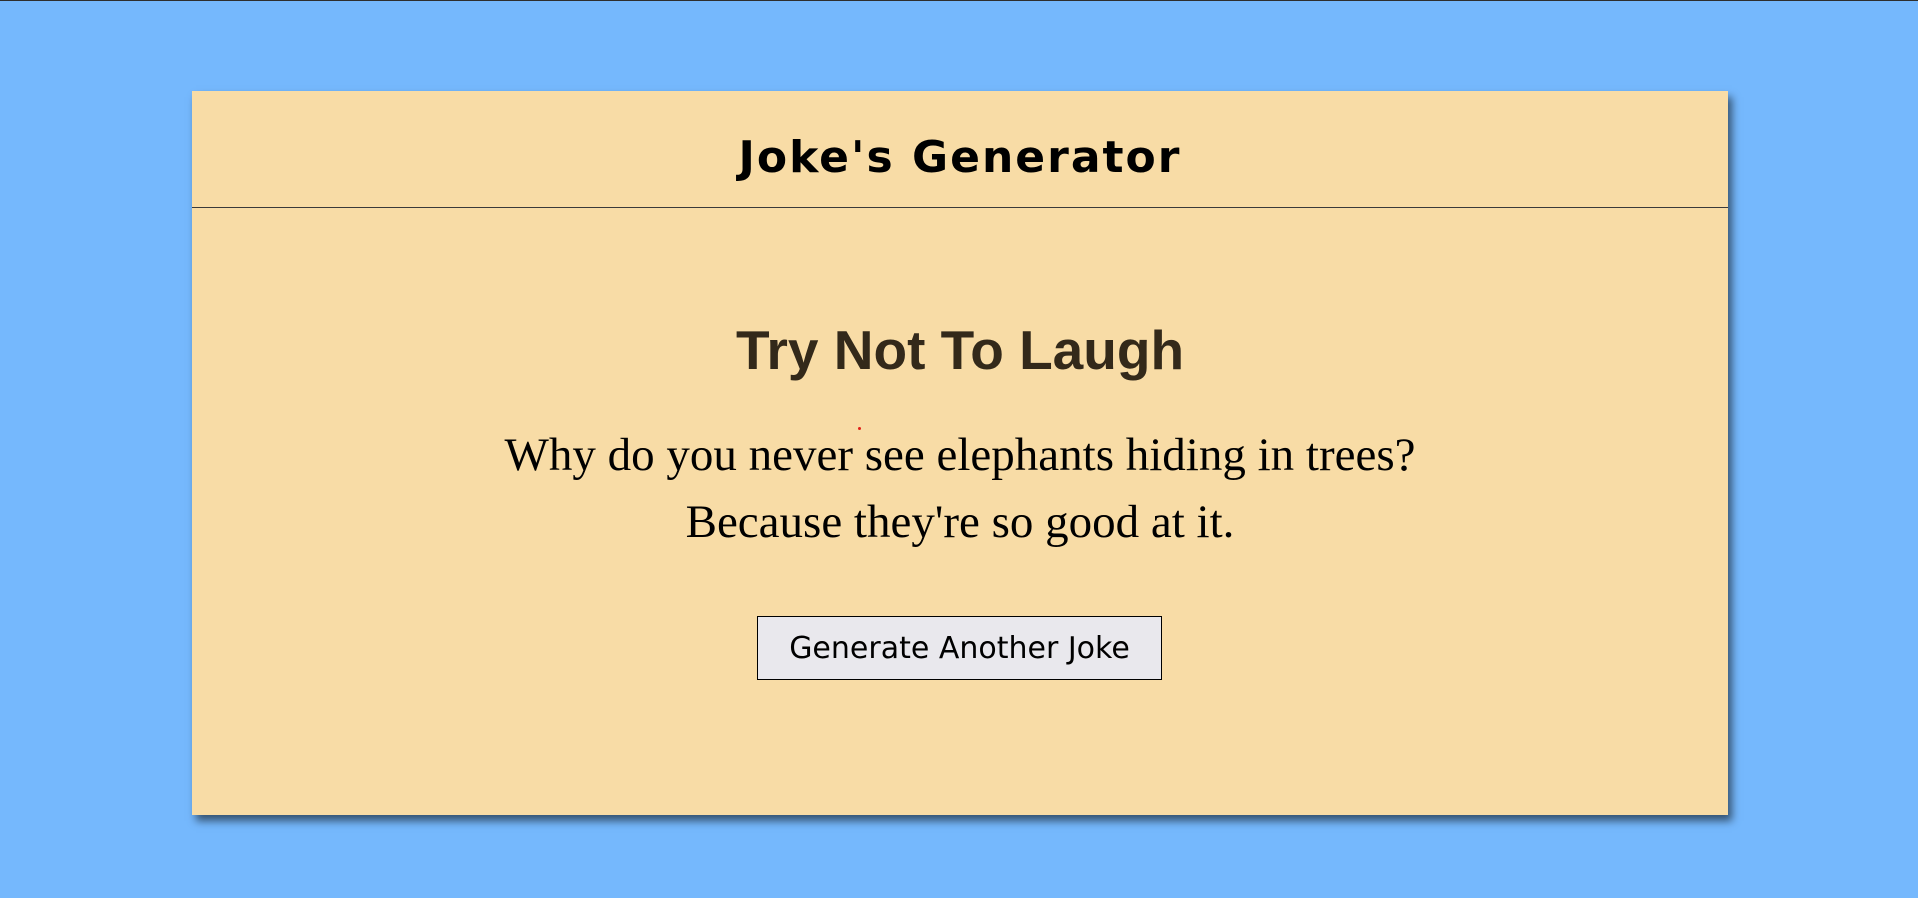  What do you see at coordinates (960, 157) in the screenshot?
I see `app-title: Joke's Generator` at bounding box center [960, 157].